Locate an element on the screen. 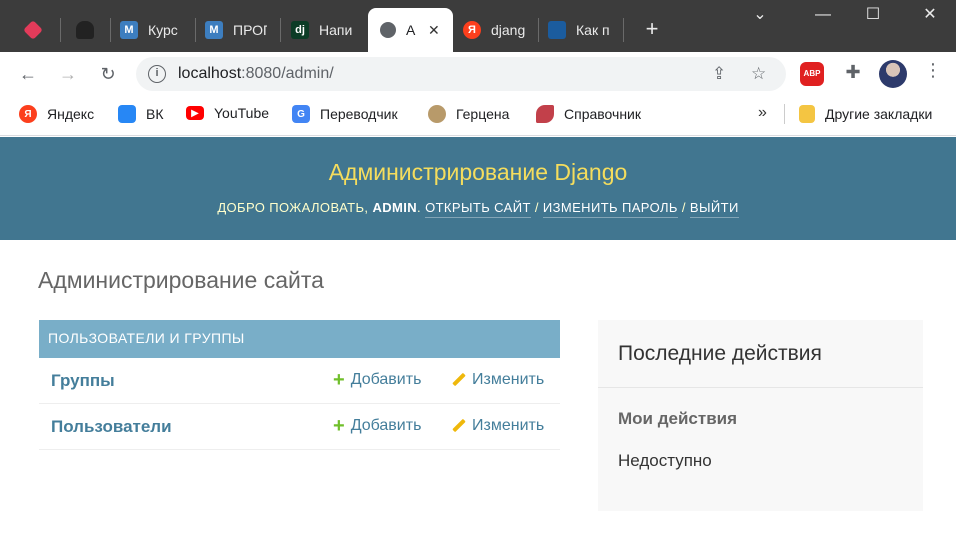  page-title: Администрирование сайта is located at coordinates (181, 280).